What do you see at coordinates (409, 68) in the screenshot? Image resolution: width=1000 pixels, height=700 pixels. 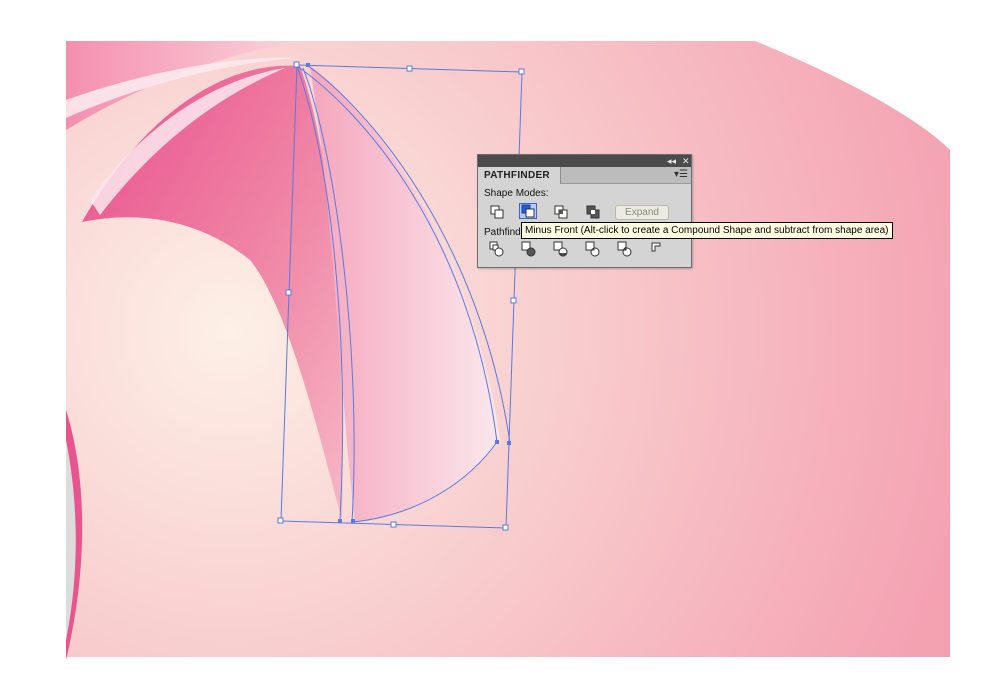 I see `handle-top-middle` at bounding box center [409, 68].